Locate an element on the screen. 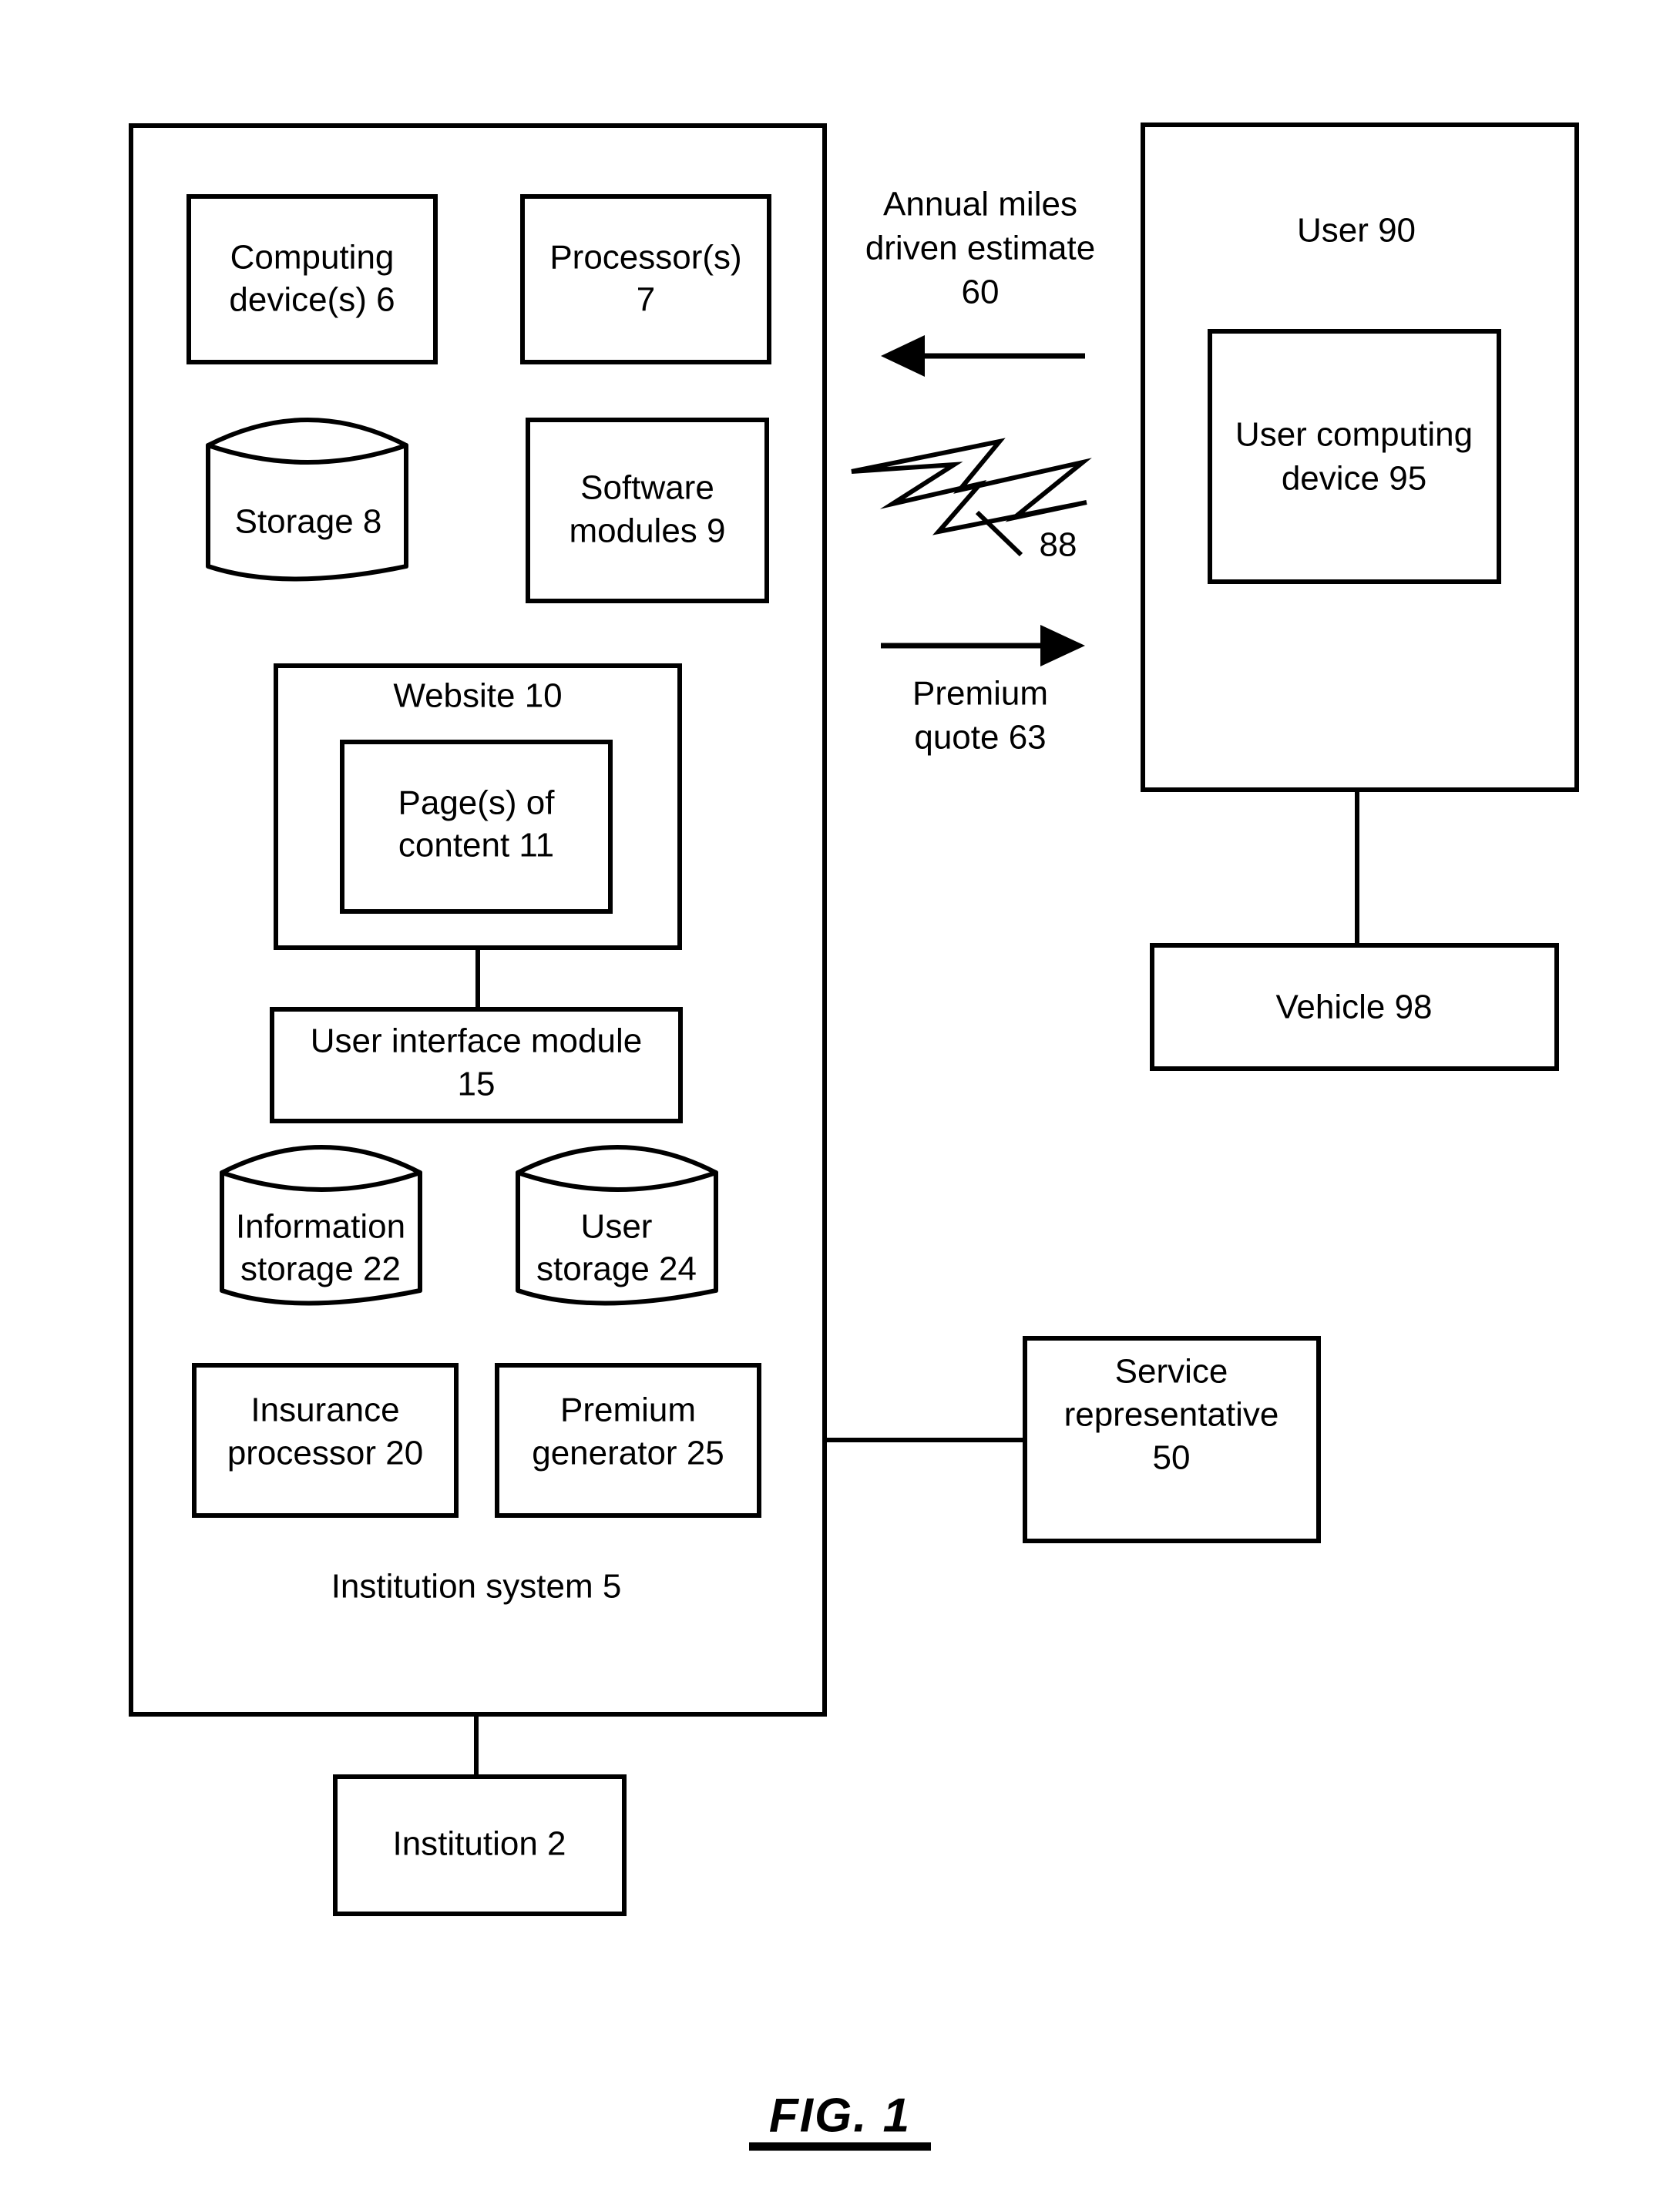  computing-devices-label-line1: Computing is located at coordinates (313, 258).